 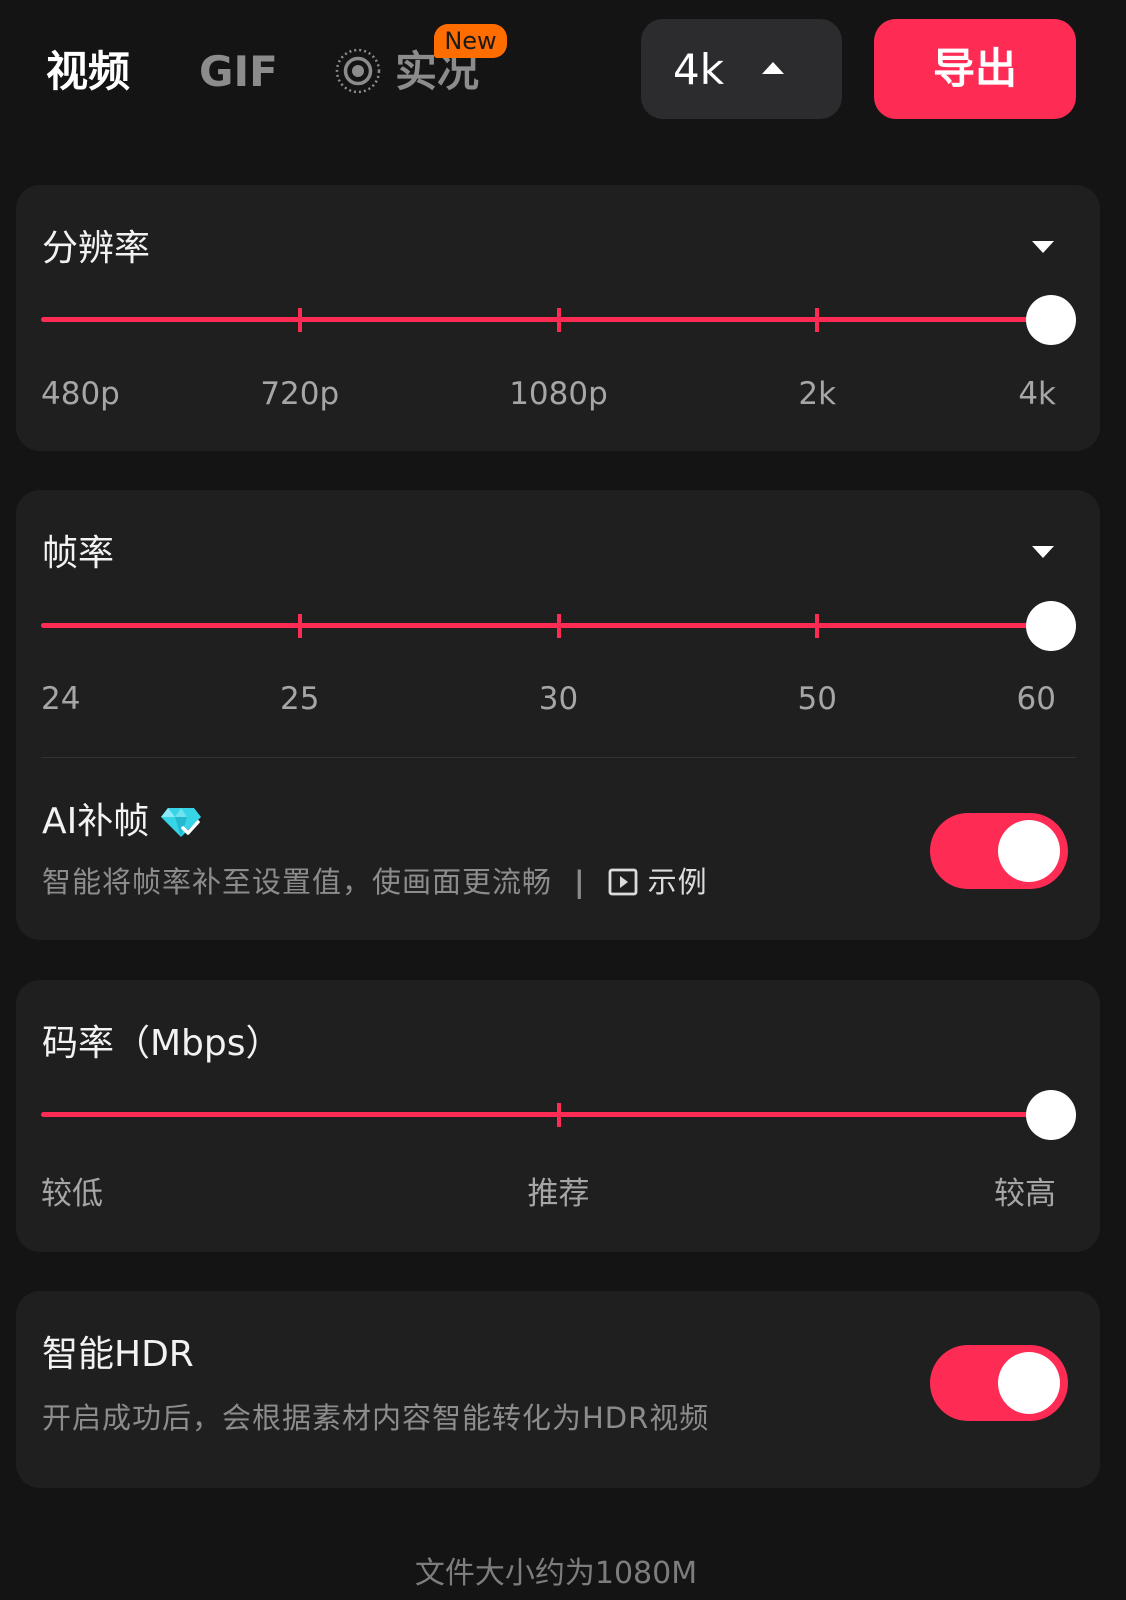 I want to click on frame-rate-labels: 24 25 30 50 60, so click(x=558, y=699).